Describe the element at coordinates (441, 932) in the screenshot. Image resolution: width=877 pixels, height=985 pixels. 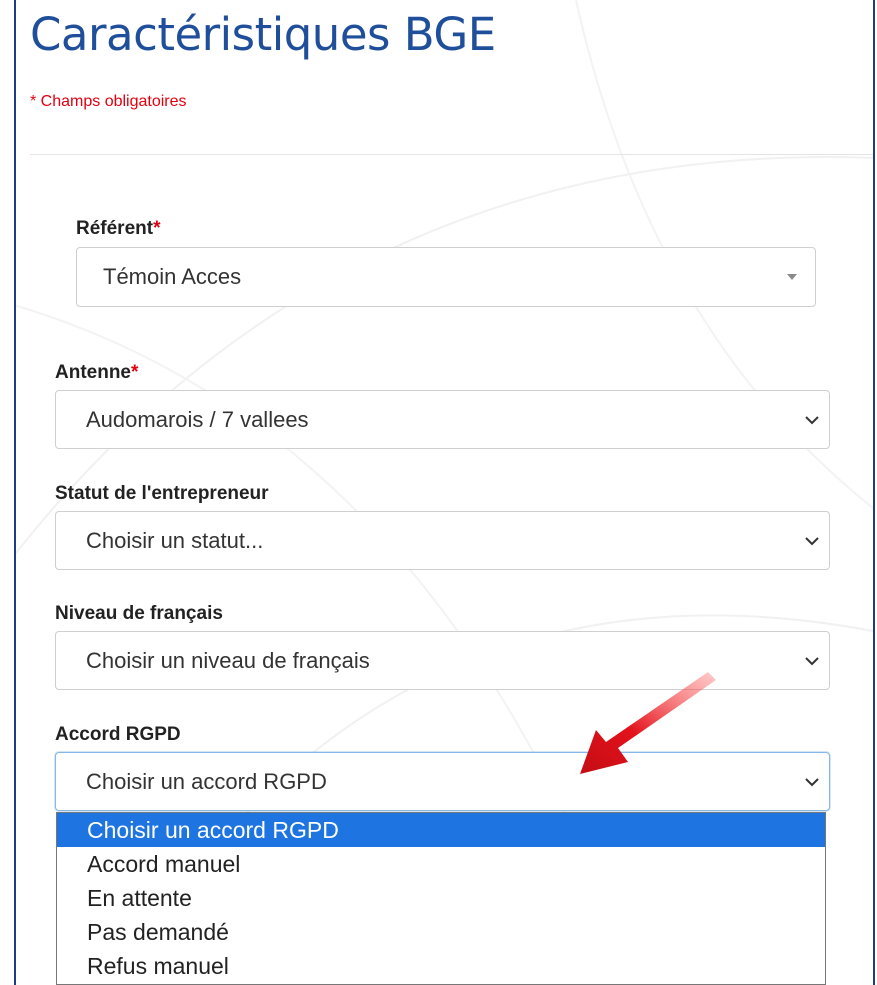
I see `accord-rgpd-option: Pas demandé` at that location.